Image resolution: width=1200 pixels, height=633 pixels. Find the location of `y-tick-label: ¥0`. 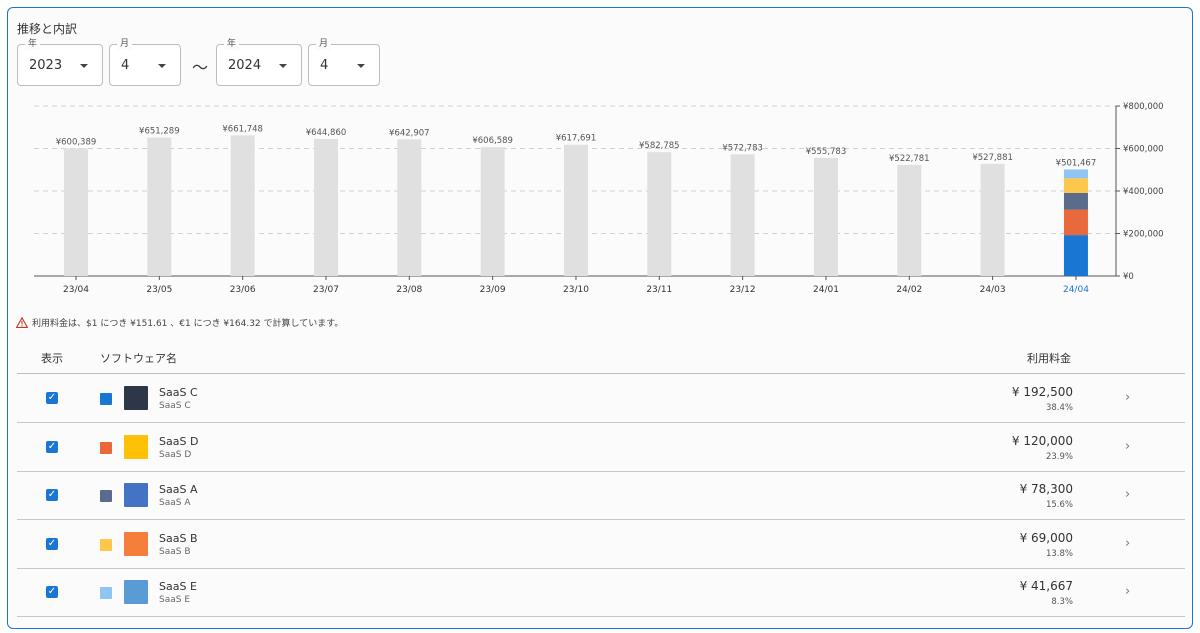

y-tick-label: ¥0 is located at coordinates (1128, 277).